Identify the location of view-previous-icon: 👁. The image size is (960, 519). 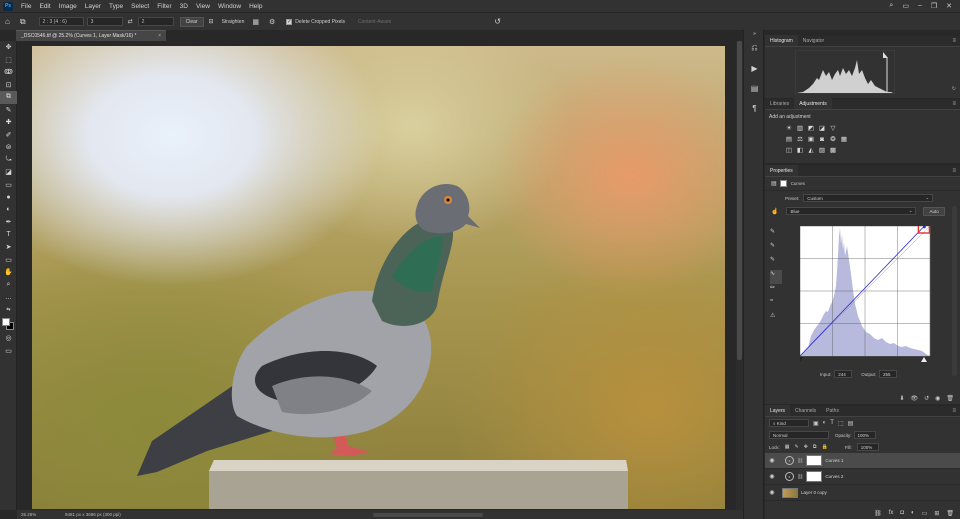
(914, 398).